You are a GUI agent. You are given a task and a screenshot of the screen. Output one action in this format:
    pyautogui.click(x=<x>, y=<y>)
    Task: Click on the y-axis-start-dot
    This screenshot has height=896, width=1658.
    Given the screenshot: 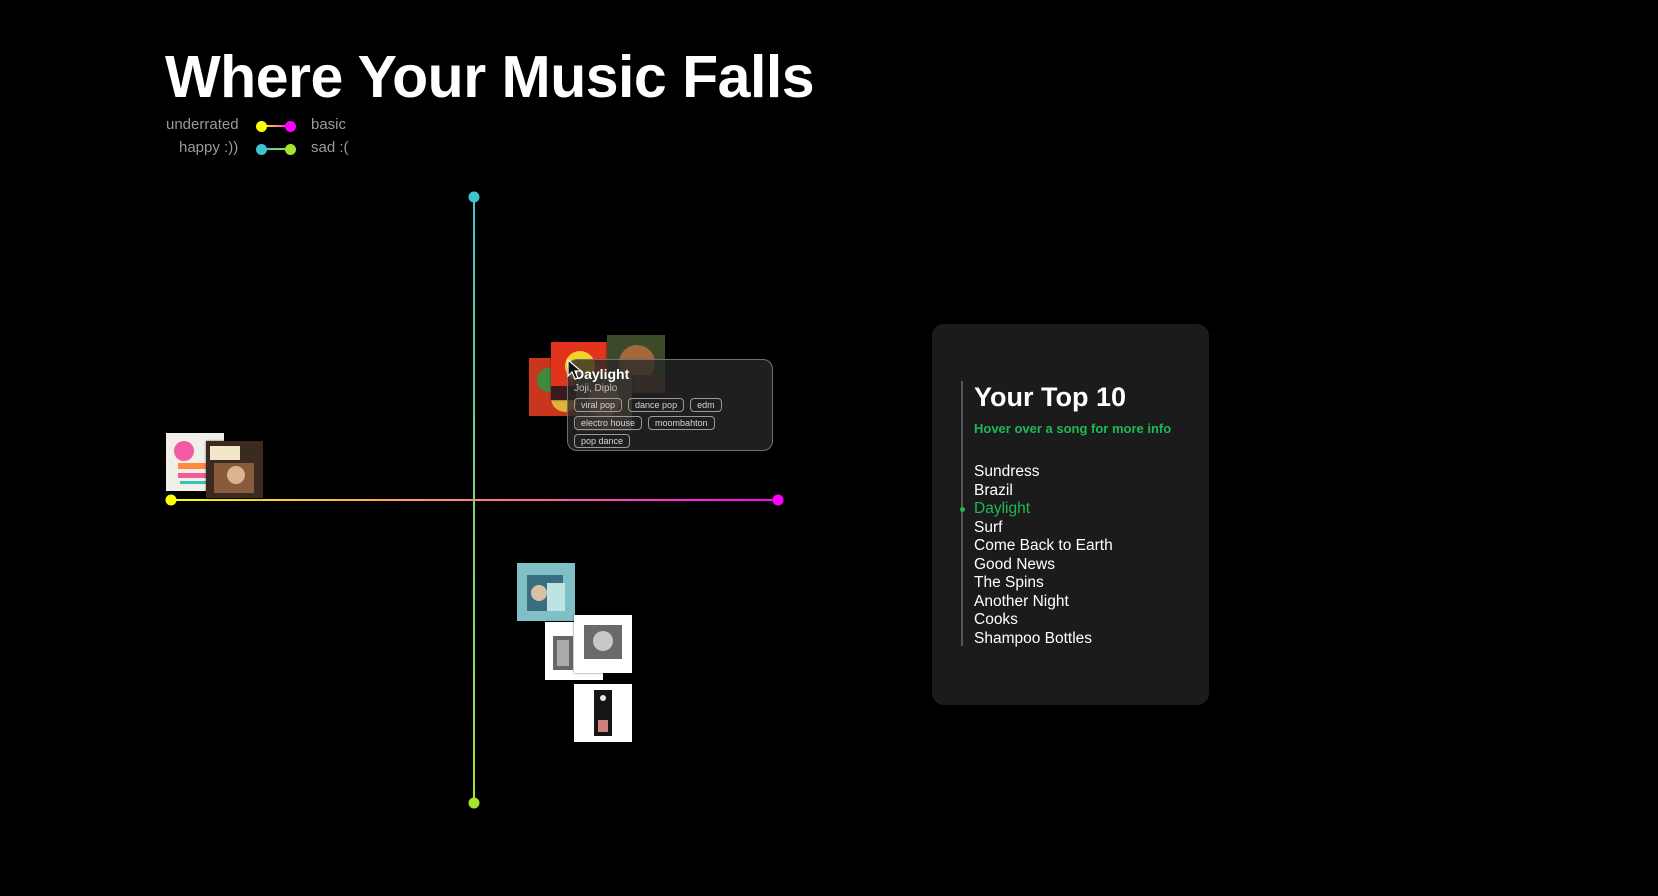 What is the action you would take?
    pyautogui.click(x=474, y=197)
    